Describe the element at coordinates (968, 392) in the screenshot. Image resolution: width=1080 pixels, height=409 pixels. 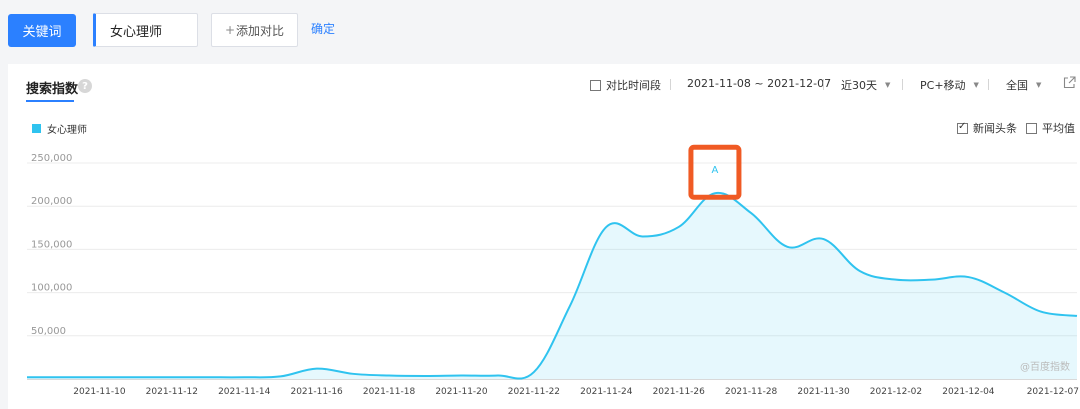
I see `x-tick-label: 2021-12-04` at that location.